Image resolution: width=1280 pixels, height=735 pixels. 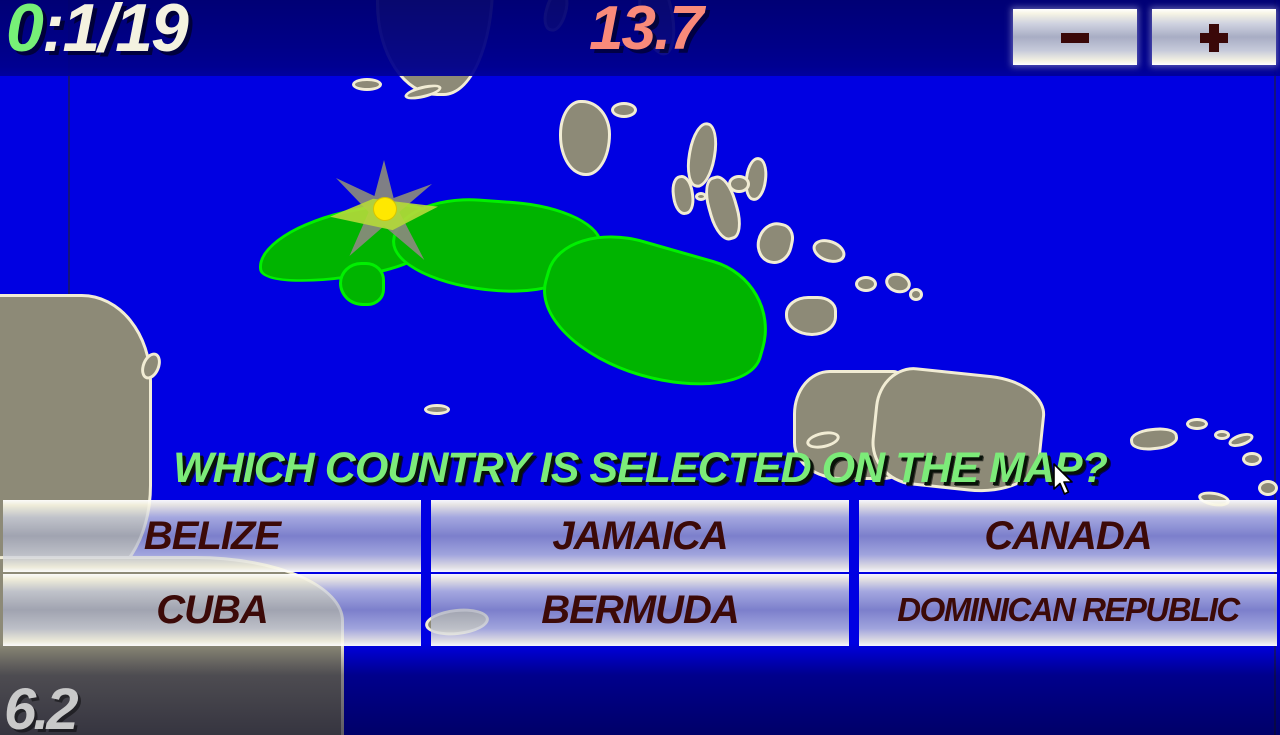 I want to click on answer-label: JAMAICA, so click(x=640, y=535).